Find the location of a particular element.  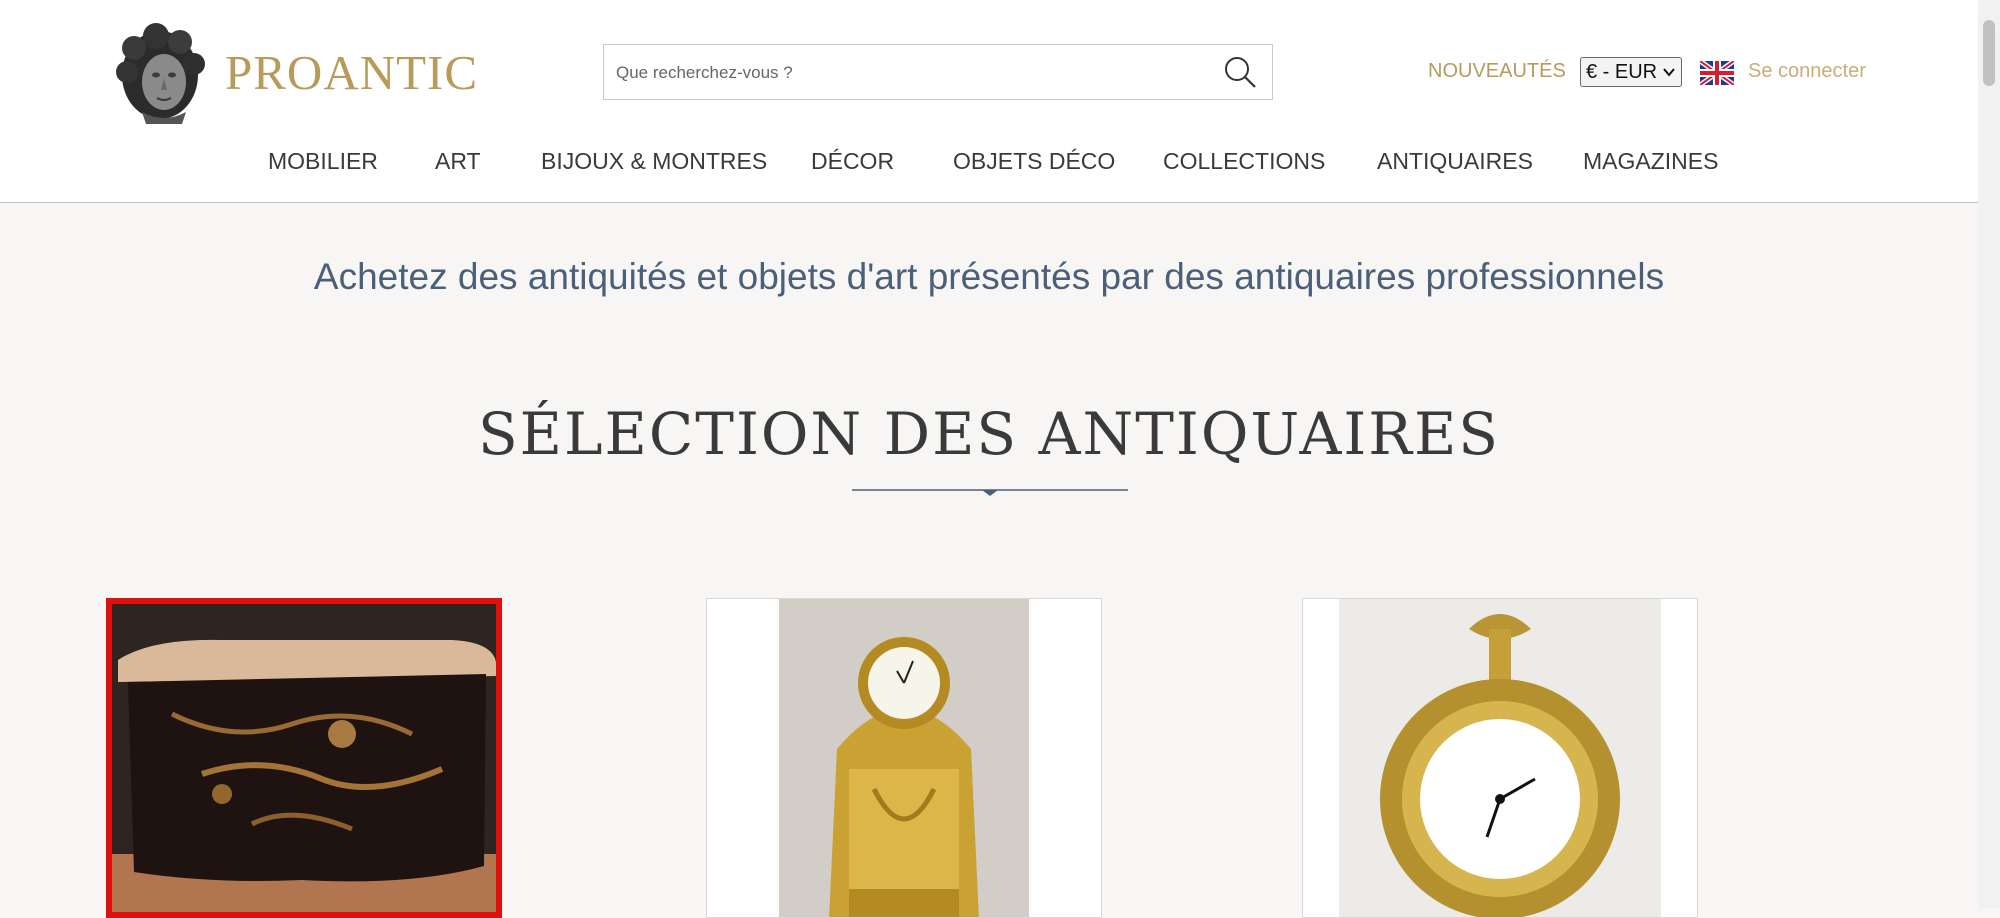

mantel-clock-image is located at coordinates (904, 758).